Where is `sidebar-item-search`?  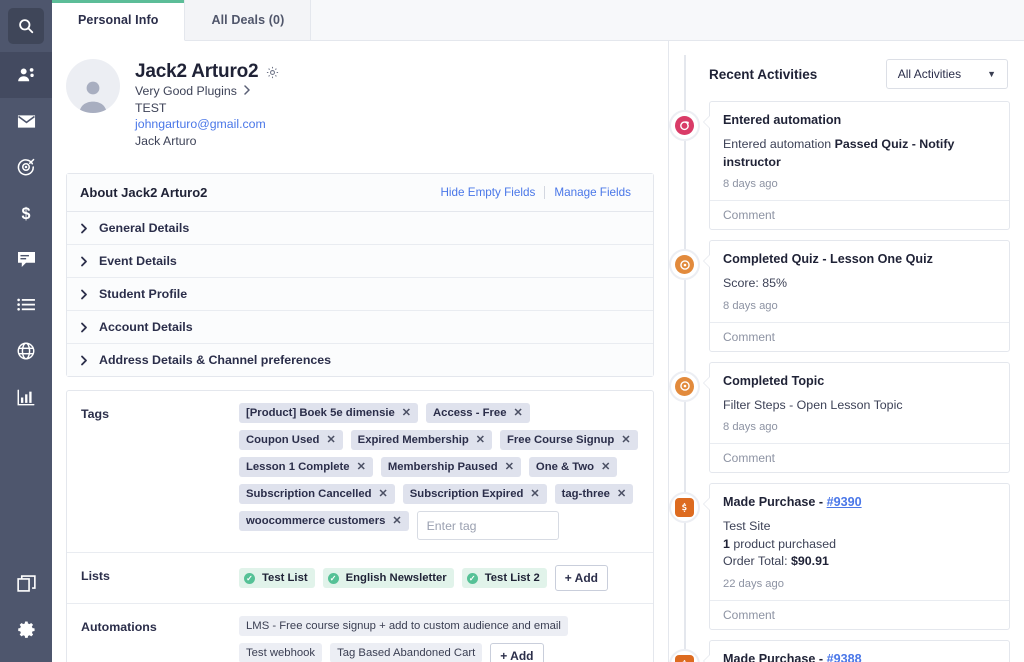
sidebar-item-search is located at coordinates (26, 26).